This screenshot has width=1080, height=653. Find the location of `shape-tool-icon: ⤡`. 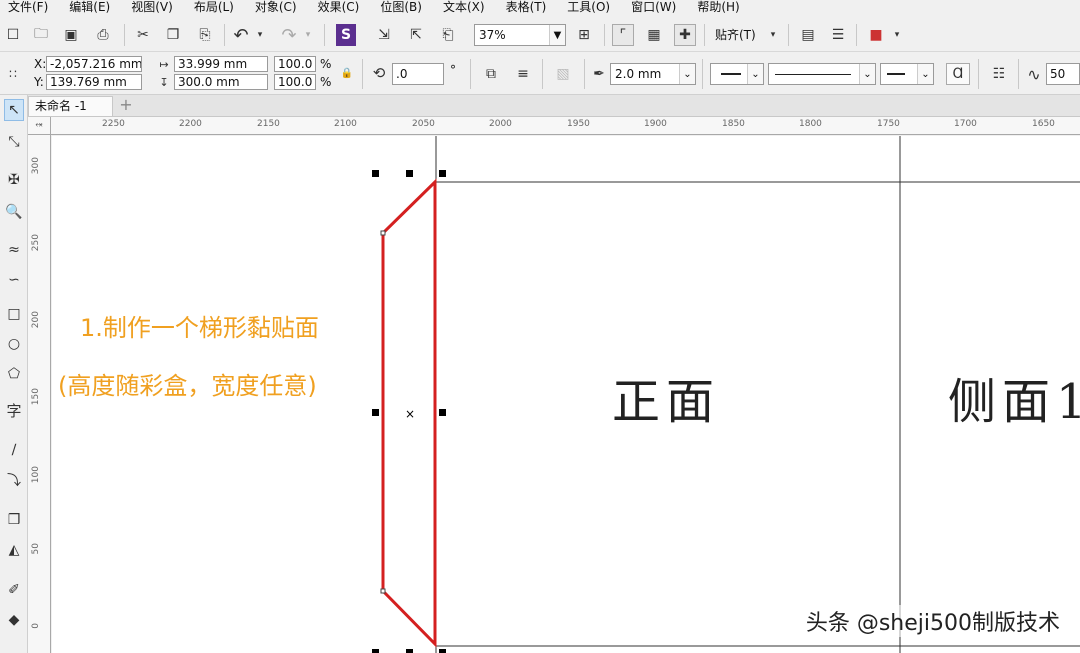

shape-tool-icon: ⤡ is located at coordinates (14, 142).